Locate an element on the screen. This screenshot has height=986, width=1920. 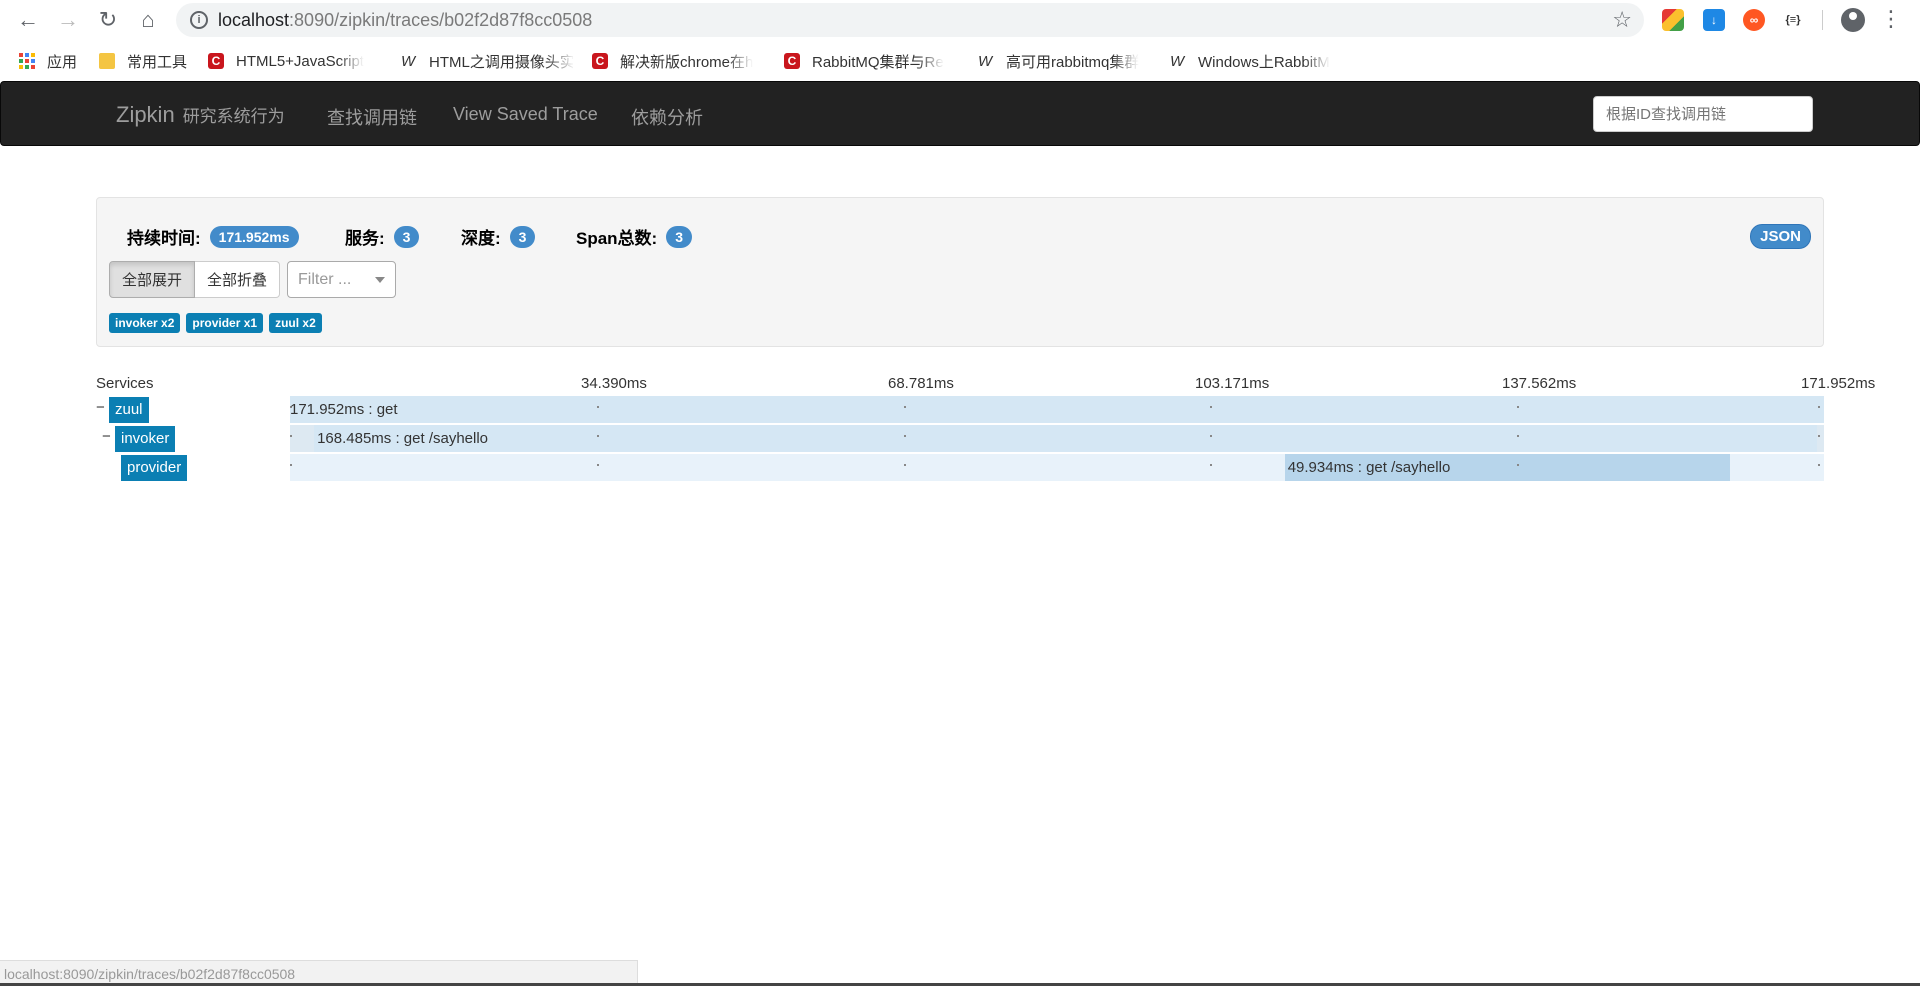
bookmark-star-icon: ☆ is located at coordinates (1622, 20).